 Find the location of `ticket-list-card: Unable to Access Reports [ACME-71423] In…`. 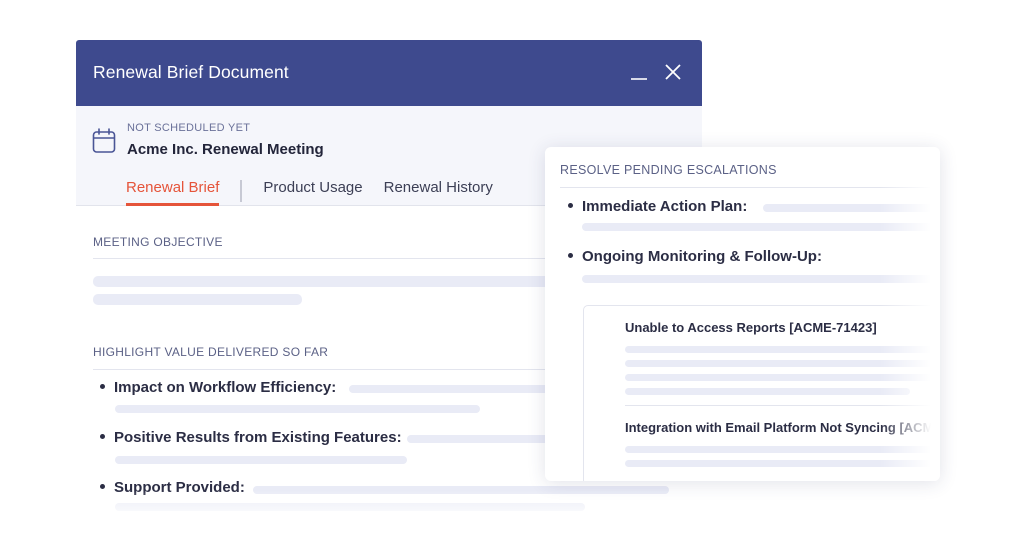

ticket-list-card: Unable to Access Reports [ACME-71423] In… is located at coordinates (761, 393).